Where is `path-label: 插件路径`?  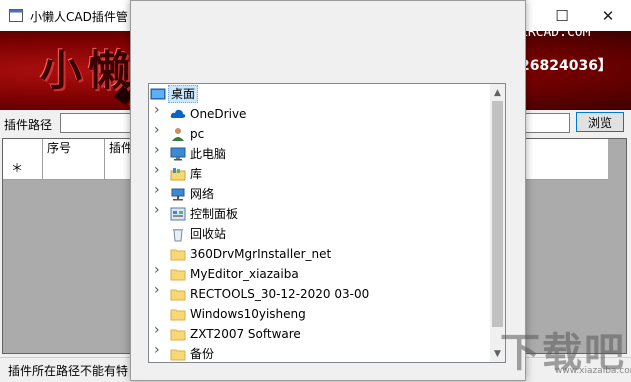 path-label: 插件路径 is located at coordinates (28, 125).